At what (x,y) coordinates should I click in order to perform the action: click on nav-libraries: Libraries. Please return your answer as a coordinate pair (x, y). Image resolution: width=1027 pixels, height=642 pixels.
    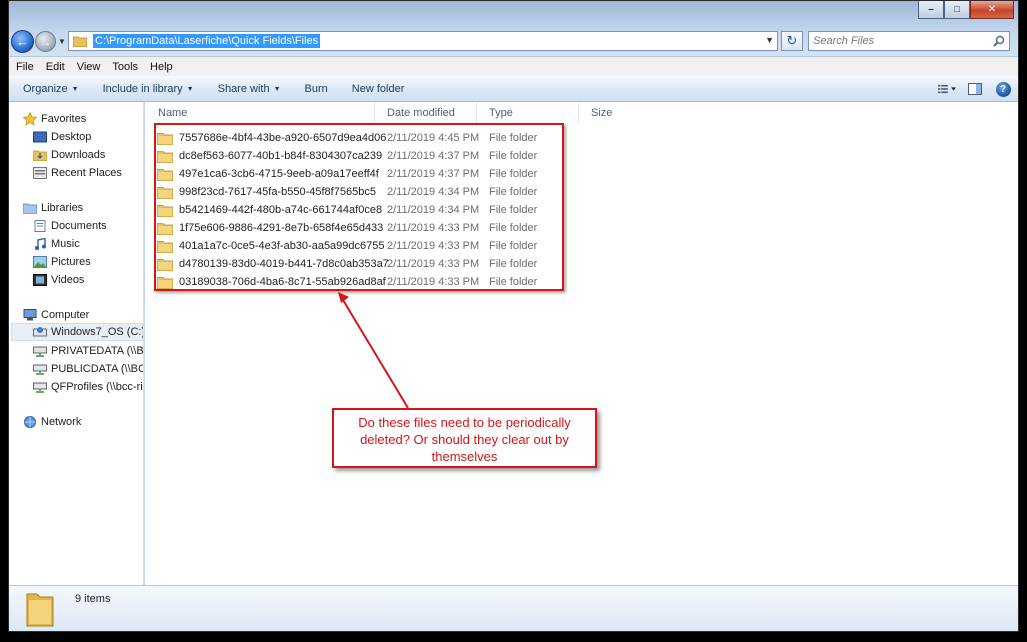
    Looking at the image, I should click on (53, 208).